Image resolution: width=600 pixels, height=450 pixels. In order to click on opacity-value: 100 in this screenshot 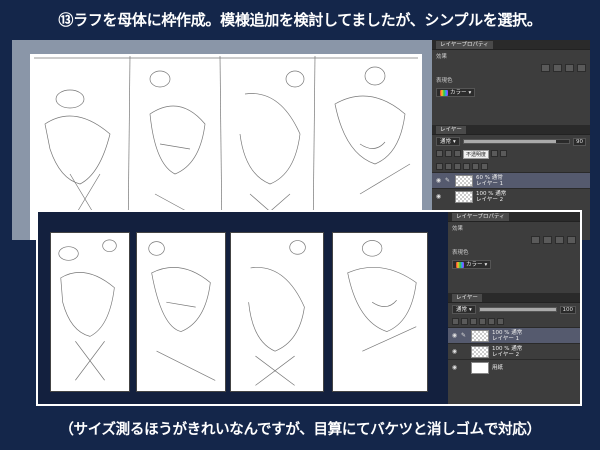, I will do `click(567, 309)`.